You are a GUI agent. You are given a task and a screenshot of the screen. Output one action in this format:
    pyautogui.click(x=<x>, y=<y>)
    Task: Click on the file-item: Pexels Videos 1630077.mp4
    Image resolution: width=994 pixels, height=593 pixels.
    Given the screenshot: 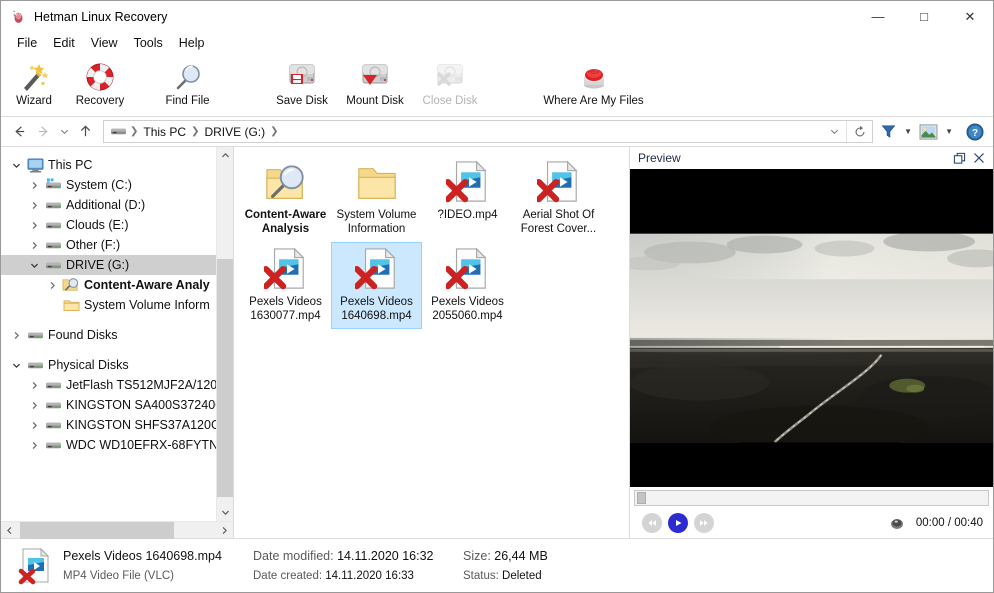 What is the action you would take?
    pyautogui.click(x=285, y=285)
    